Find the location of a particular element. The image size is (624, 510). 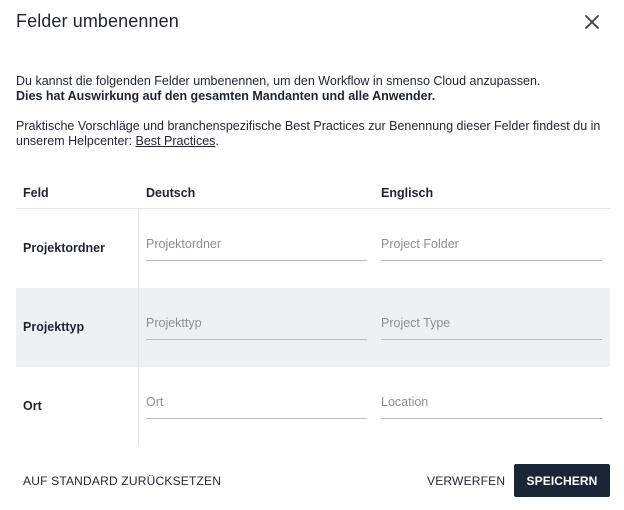

column-header-german: Deutsch is located at coordinates (171, 193).